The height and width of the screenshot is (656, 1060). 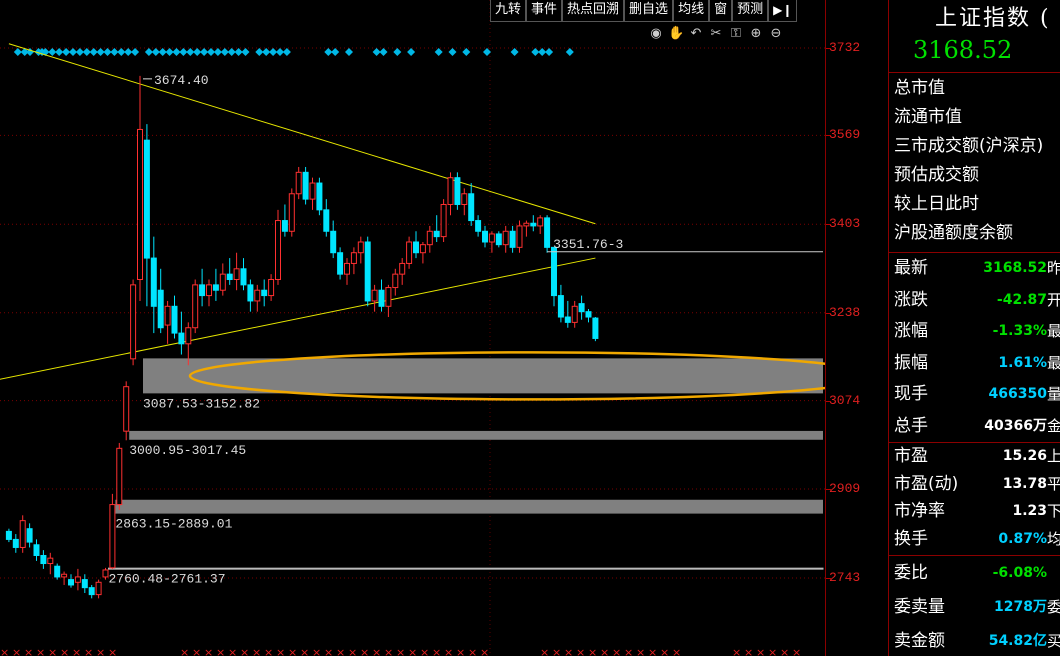 I want to click on info-label: 流通市值, so click(x=928, y=117).